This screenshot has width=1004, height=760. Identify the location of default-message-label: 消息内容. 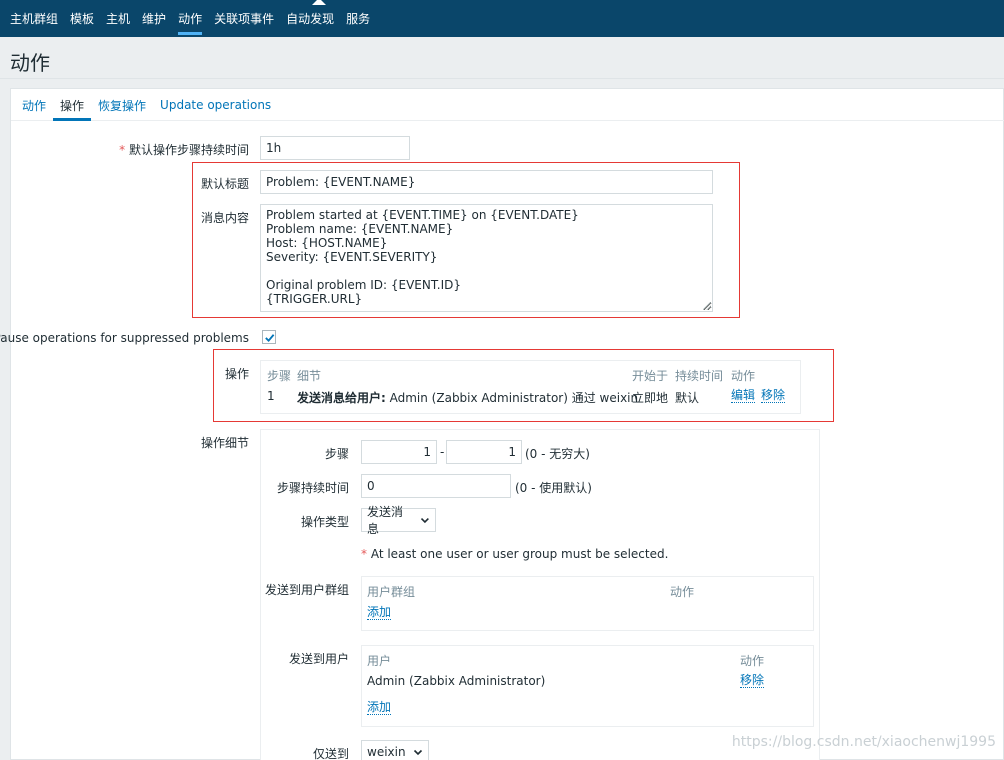
(224, 218).